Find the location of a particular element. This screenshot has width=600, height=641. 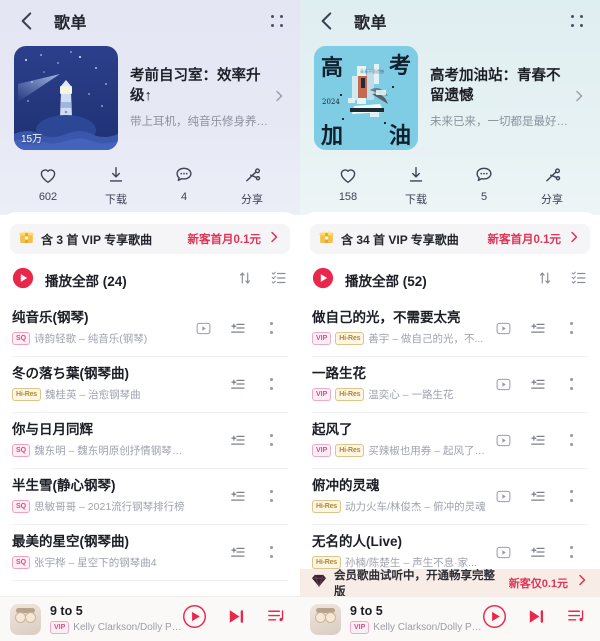

heart-icon is located at coordinates (348, 175).